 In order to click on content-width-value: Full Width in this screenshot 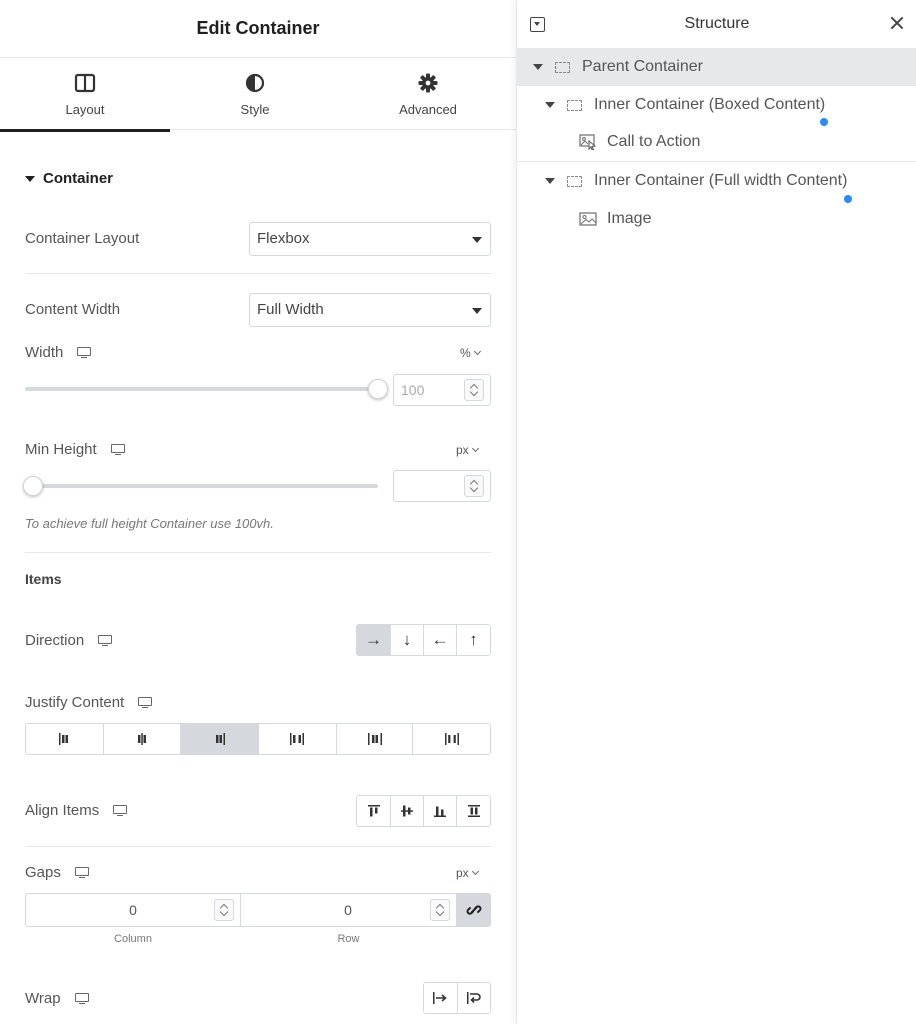, I will do `click(290, 309)`.